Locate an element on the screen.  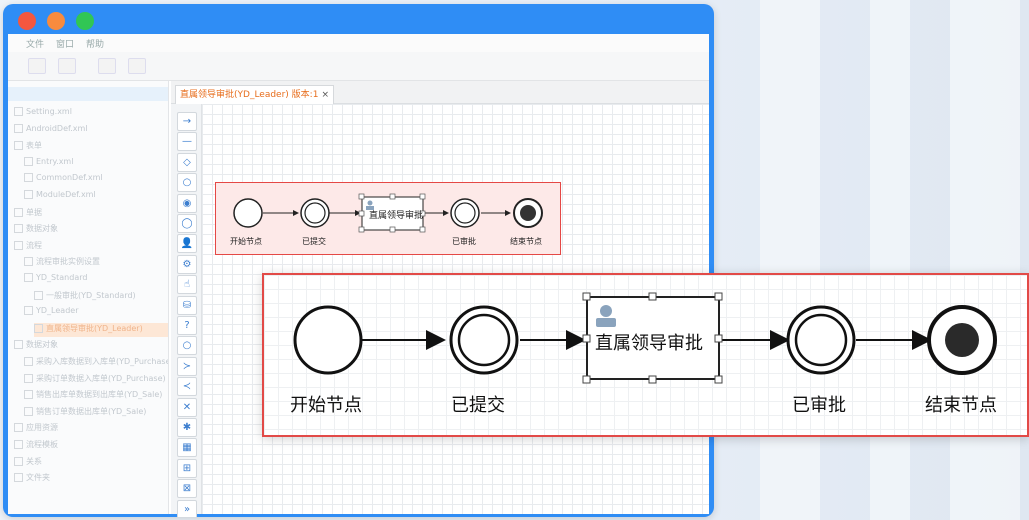
palette-tool-button: ⊠ is located at coordinates (187, 489).